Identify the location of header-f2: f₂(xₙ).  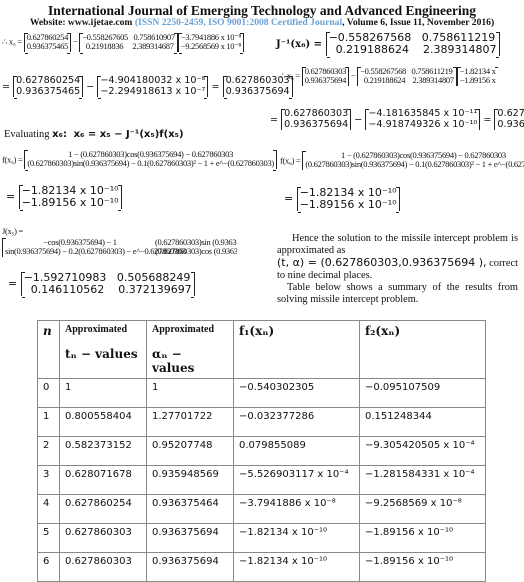
(422, 349).